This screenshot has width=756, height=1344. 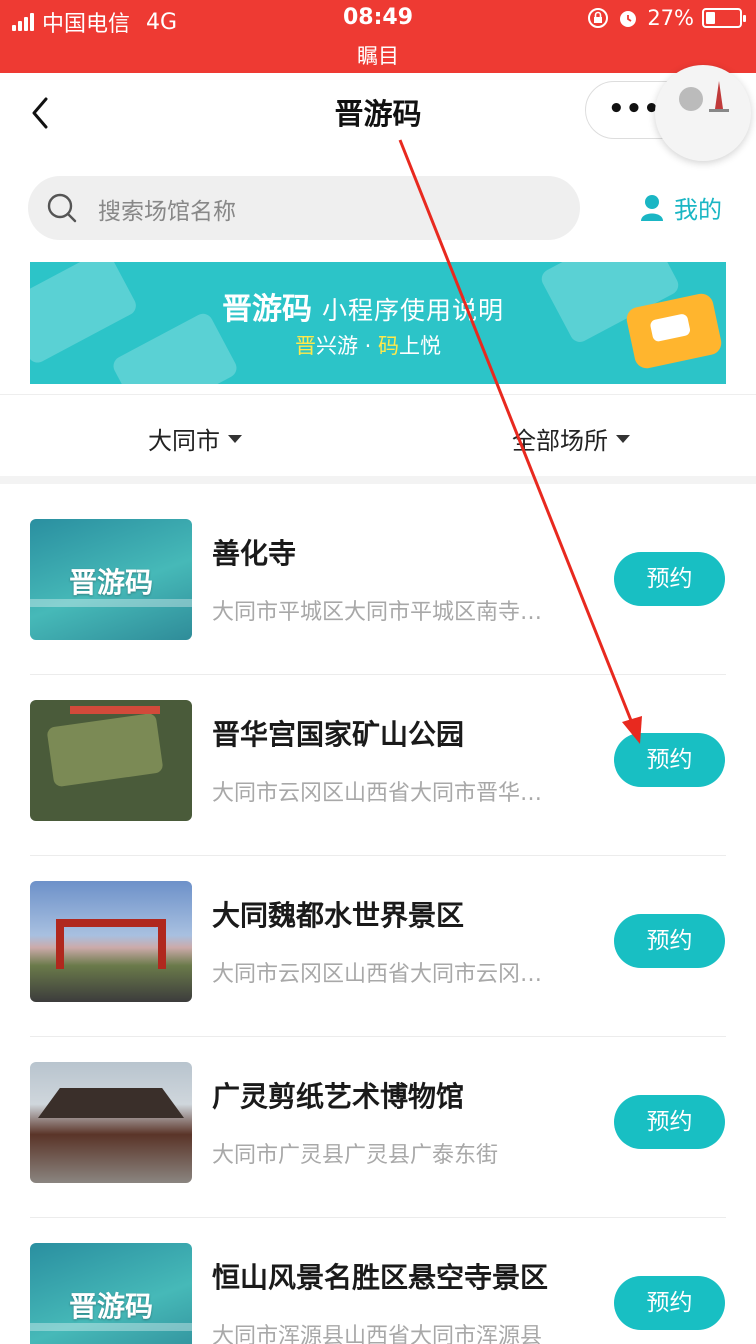 What do you see at coordinates (703, 113) in the screenshot?
I see `floating-ball` at bounding box center [703, 113].